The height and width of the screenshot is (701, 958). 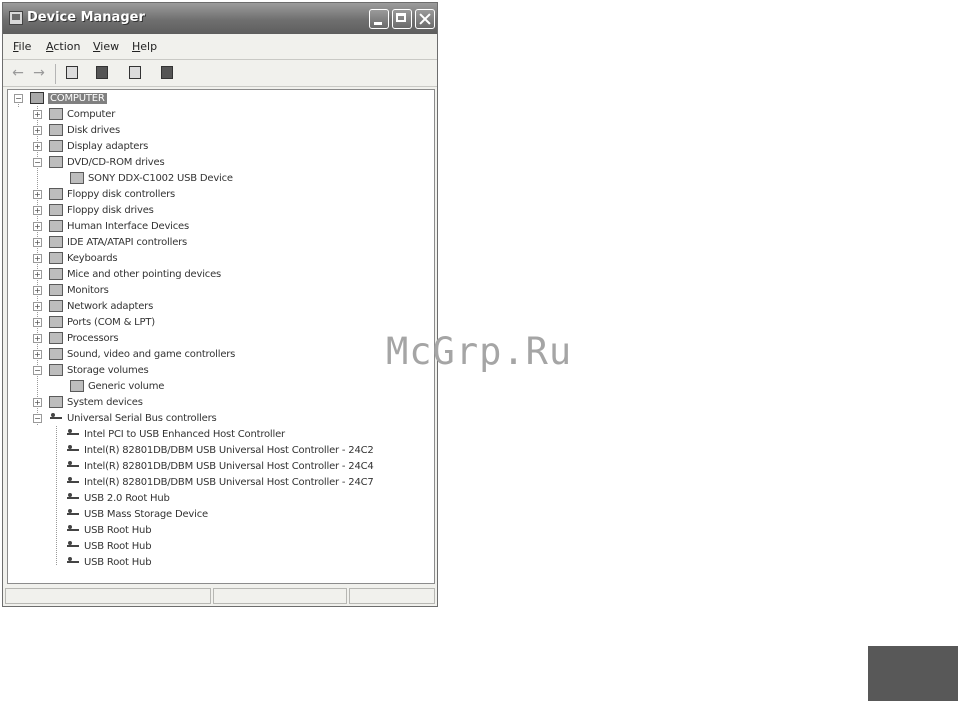 I want to click on tree-line, so click(x=56, y=496).